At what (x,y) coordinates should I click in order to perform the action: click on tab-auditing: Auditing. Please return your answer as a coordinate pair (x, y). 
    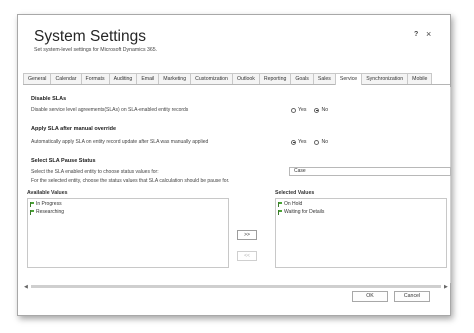
    Looking at the image, I should click on (123, 78).